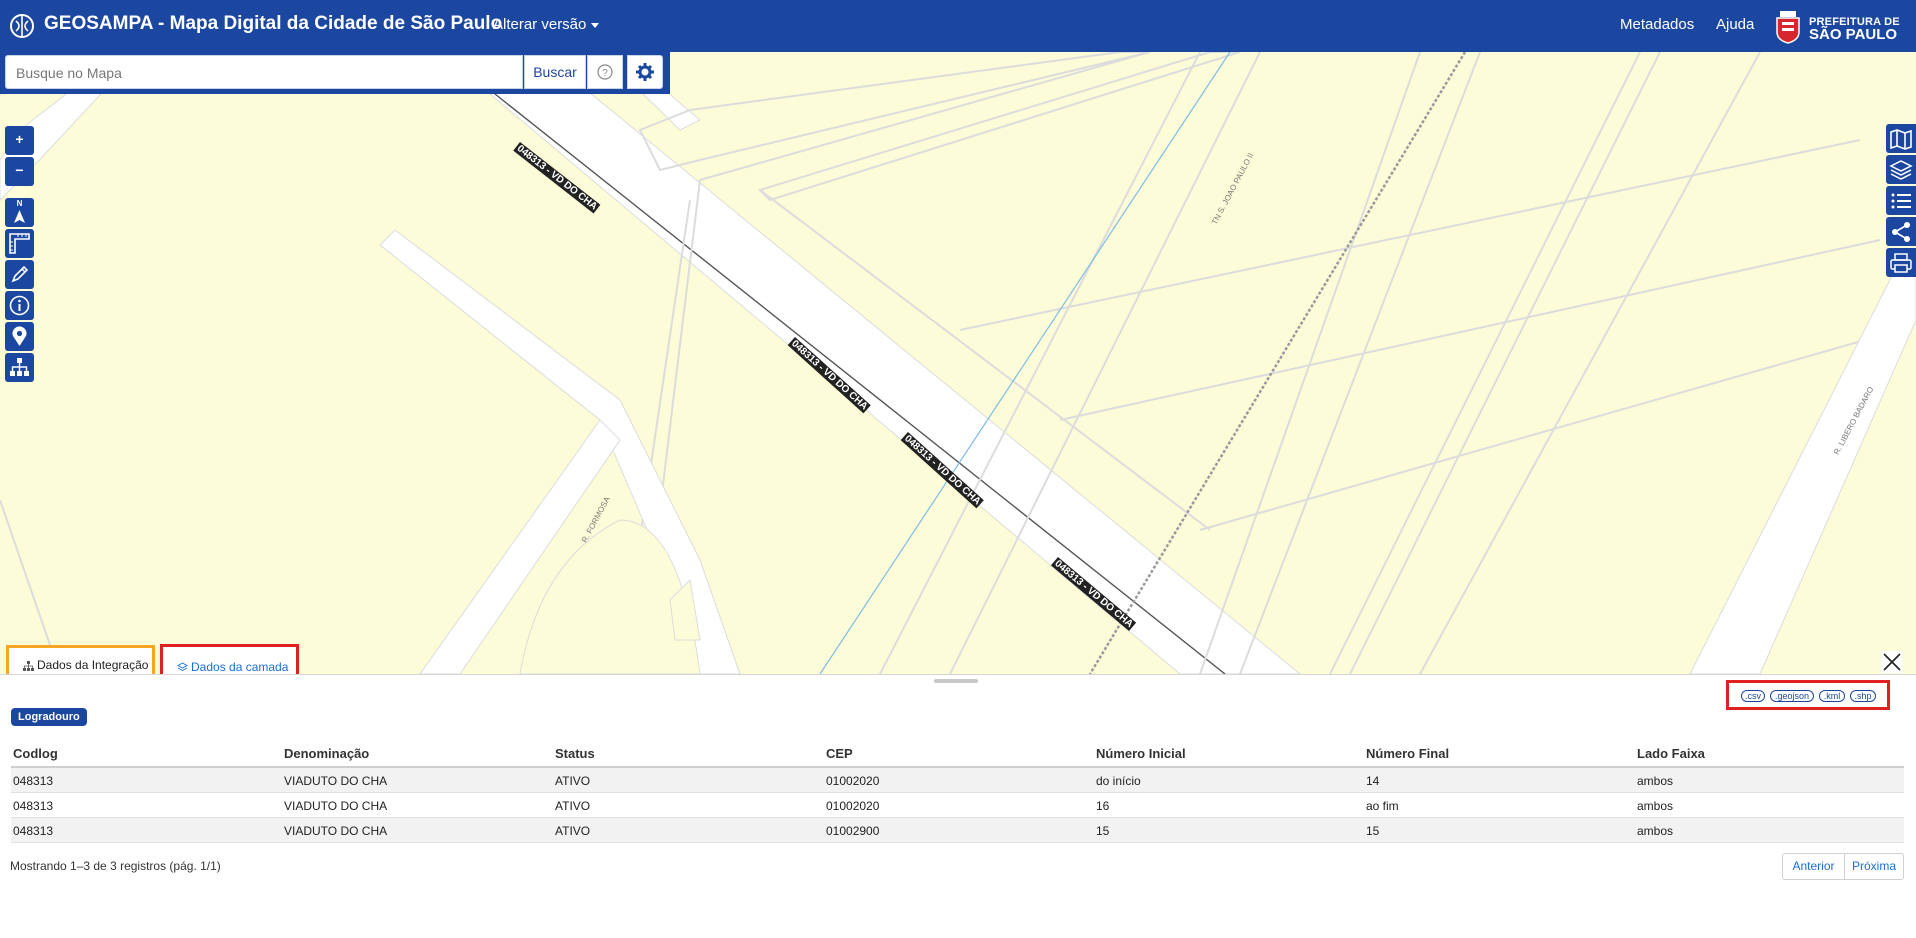 This screenshot has width=1916, height=938. I want to click on export-csv-link: .csv, so click(1753, 696).